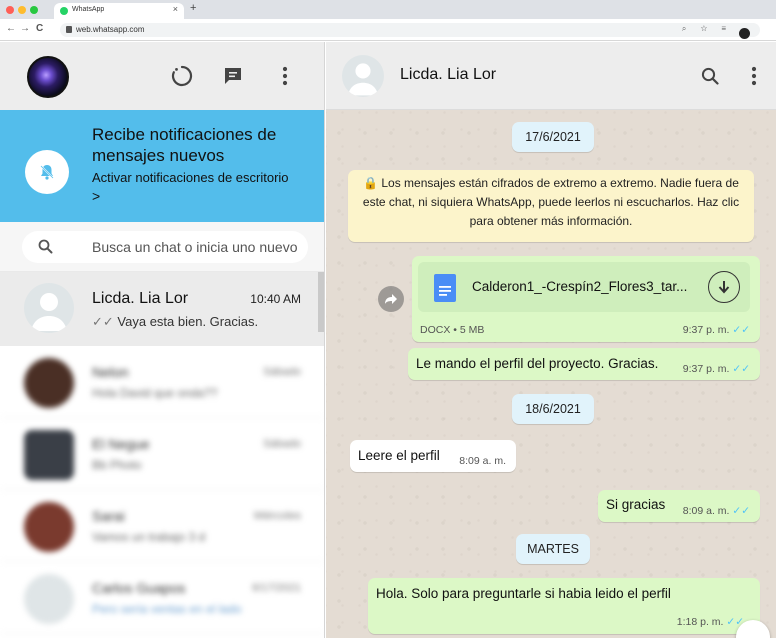 Image resolution: width=776 pixels, height=638 pixels. I want to click on url-text: web.whatsapp.com, so click(110, 29).